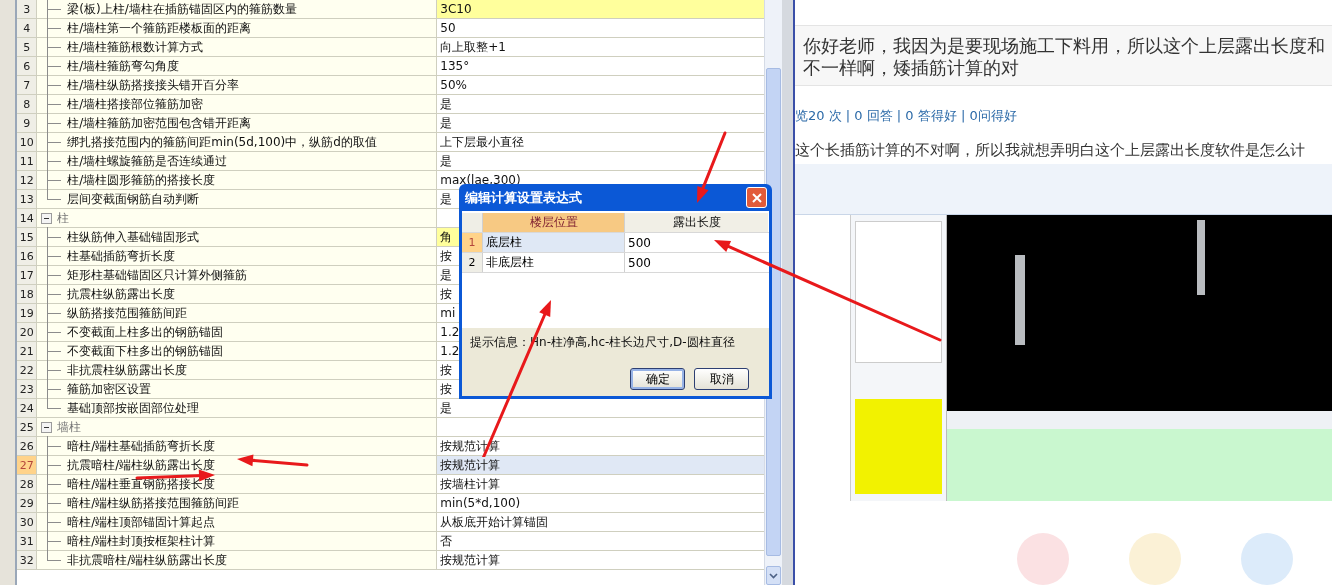  What do you see at coordinates (27, 104) in the screenshot?
I see `row-number: 8` at bounding box center [27, 104].